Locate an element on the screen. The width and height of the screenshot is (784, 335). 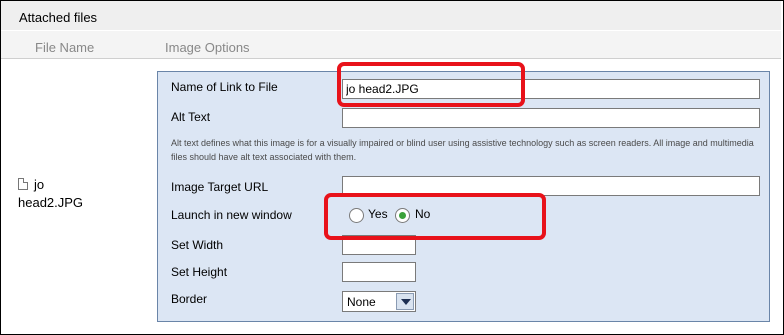
chevron-down-icon is located at coordinates (405, 301).